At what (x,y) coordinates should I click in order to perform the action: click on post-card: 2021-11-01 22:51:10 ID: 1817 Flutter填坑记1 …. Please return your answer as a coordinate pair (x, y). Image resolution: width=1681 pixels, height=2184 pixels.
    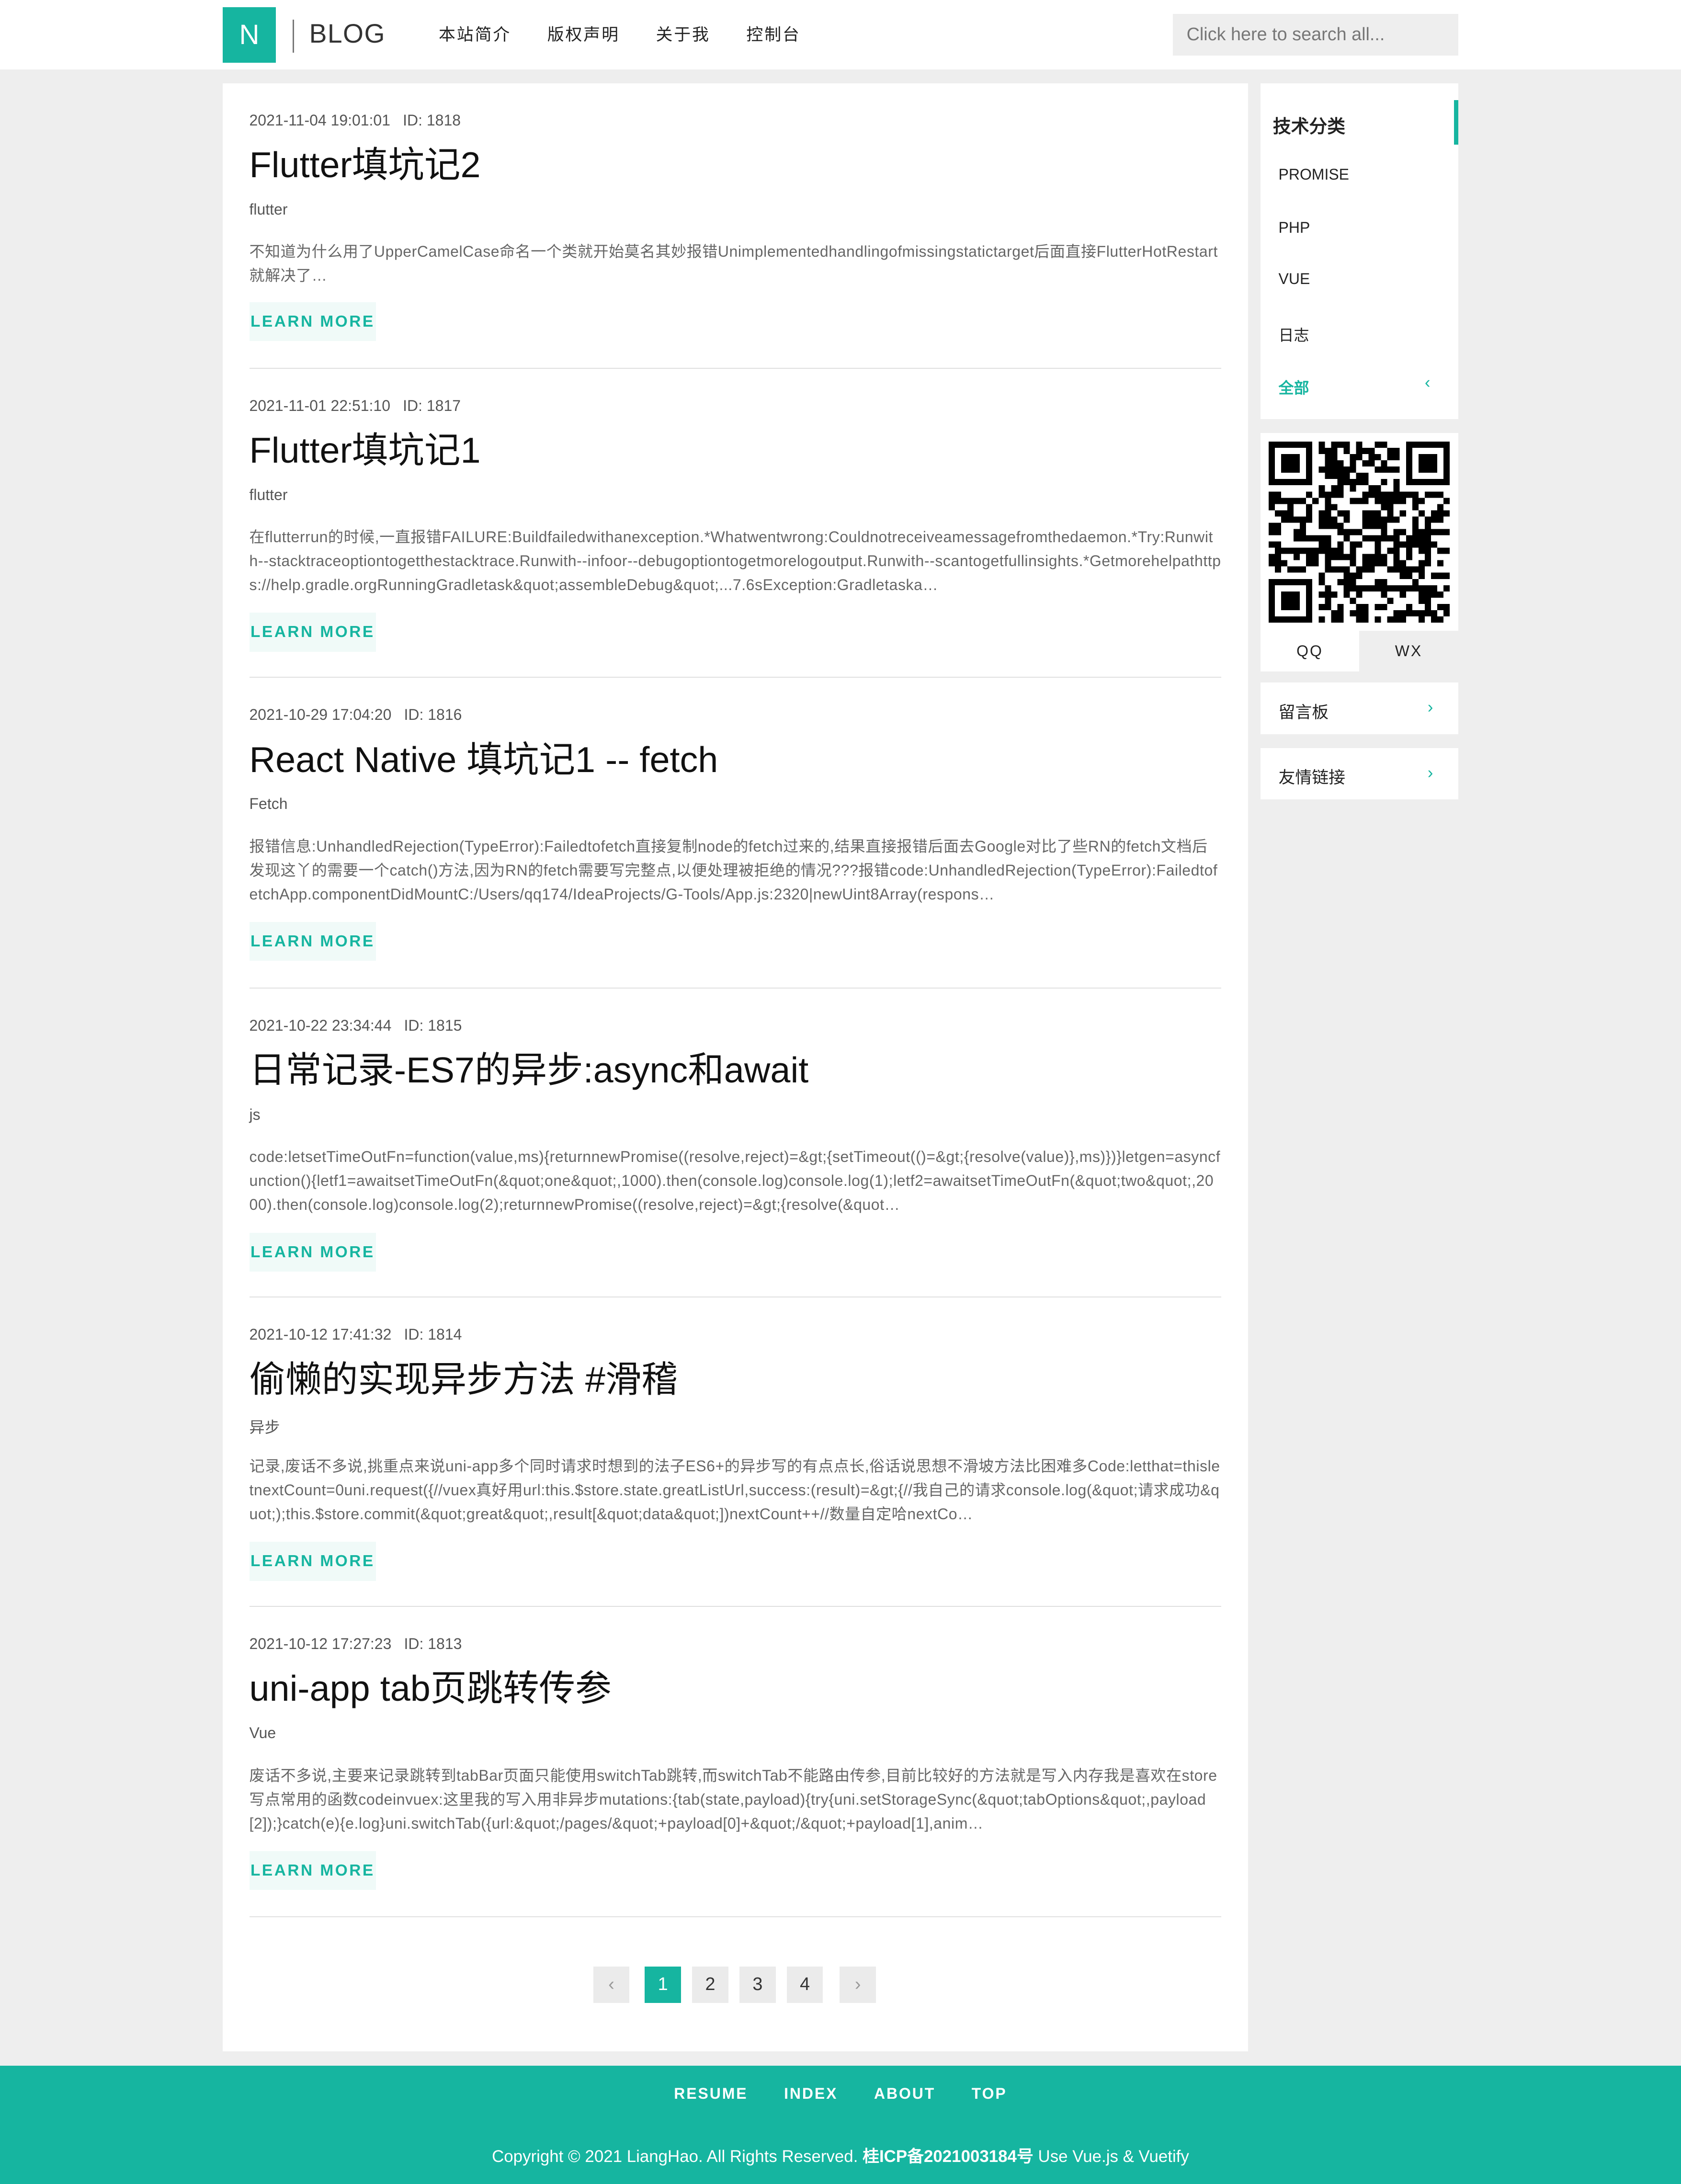
    Looking at the image, I should click on (735, 523).